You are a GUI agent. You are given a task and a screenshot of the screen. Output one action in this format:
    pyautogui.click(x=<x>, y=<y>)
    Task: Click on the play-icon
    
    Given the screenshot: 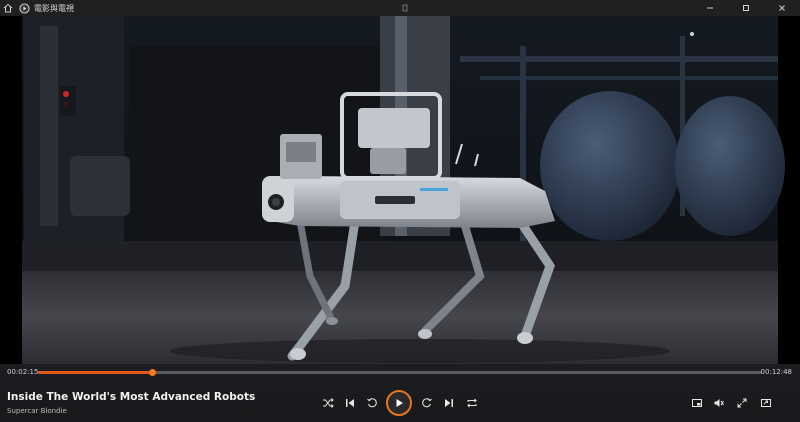 What is the action you would take?
    pyautogui.click(x=399, y=403)
    